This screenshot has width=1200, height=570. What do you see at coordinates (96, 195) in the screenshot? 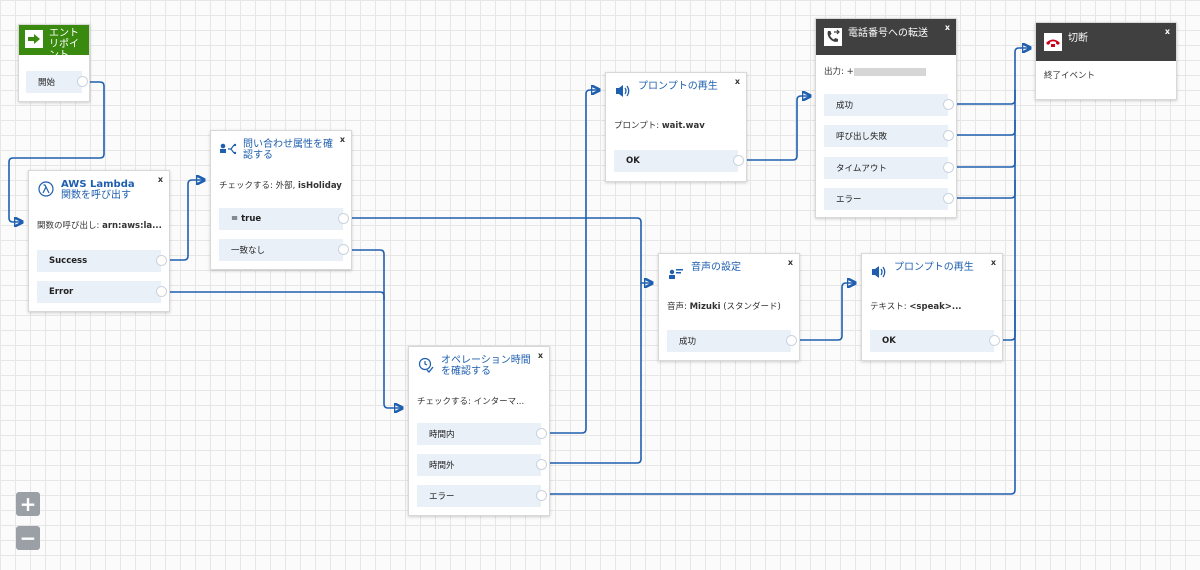
I see `node-title-line2: 関数を呼び出す` at bounding box center [96, 195].